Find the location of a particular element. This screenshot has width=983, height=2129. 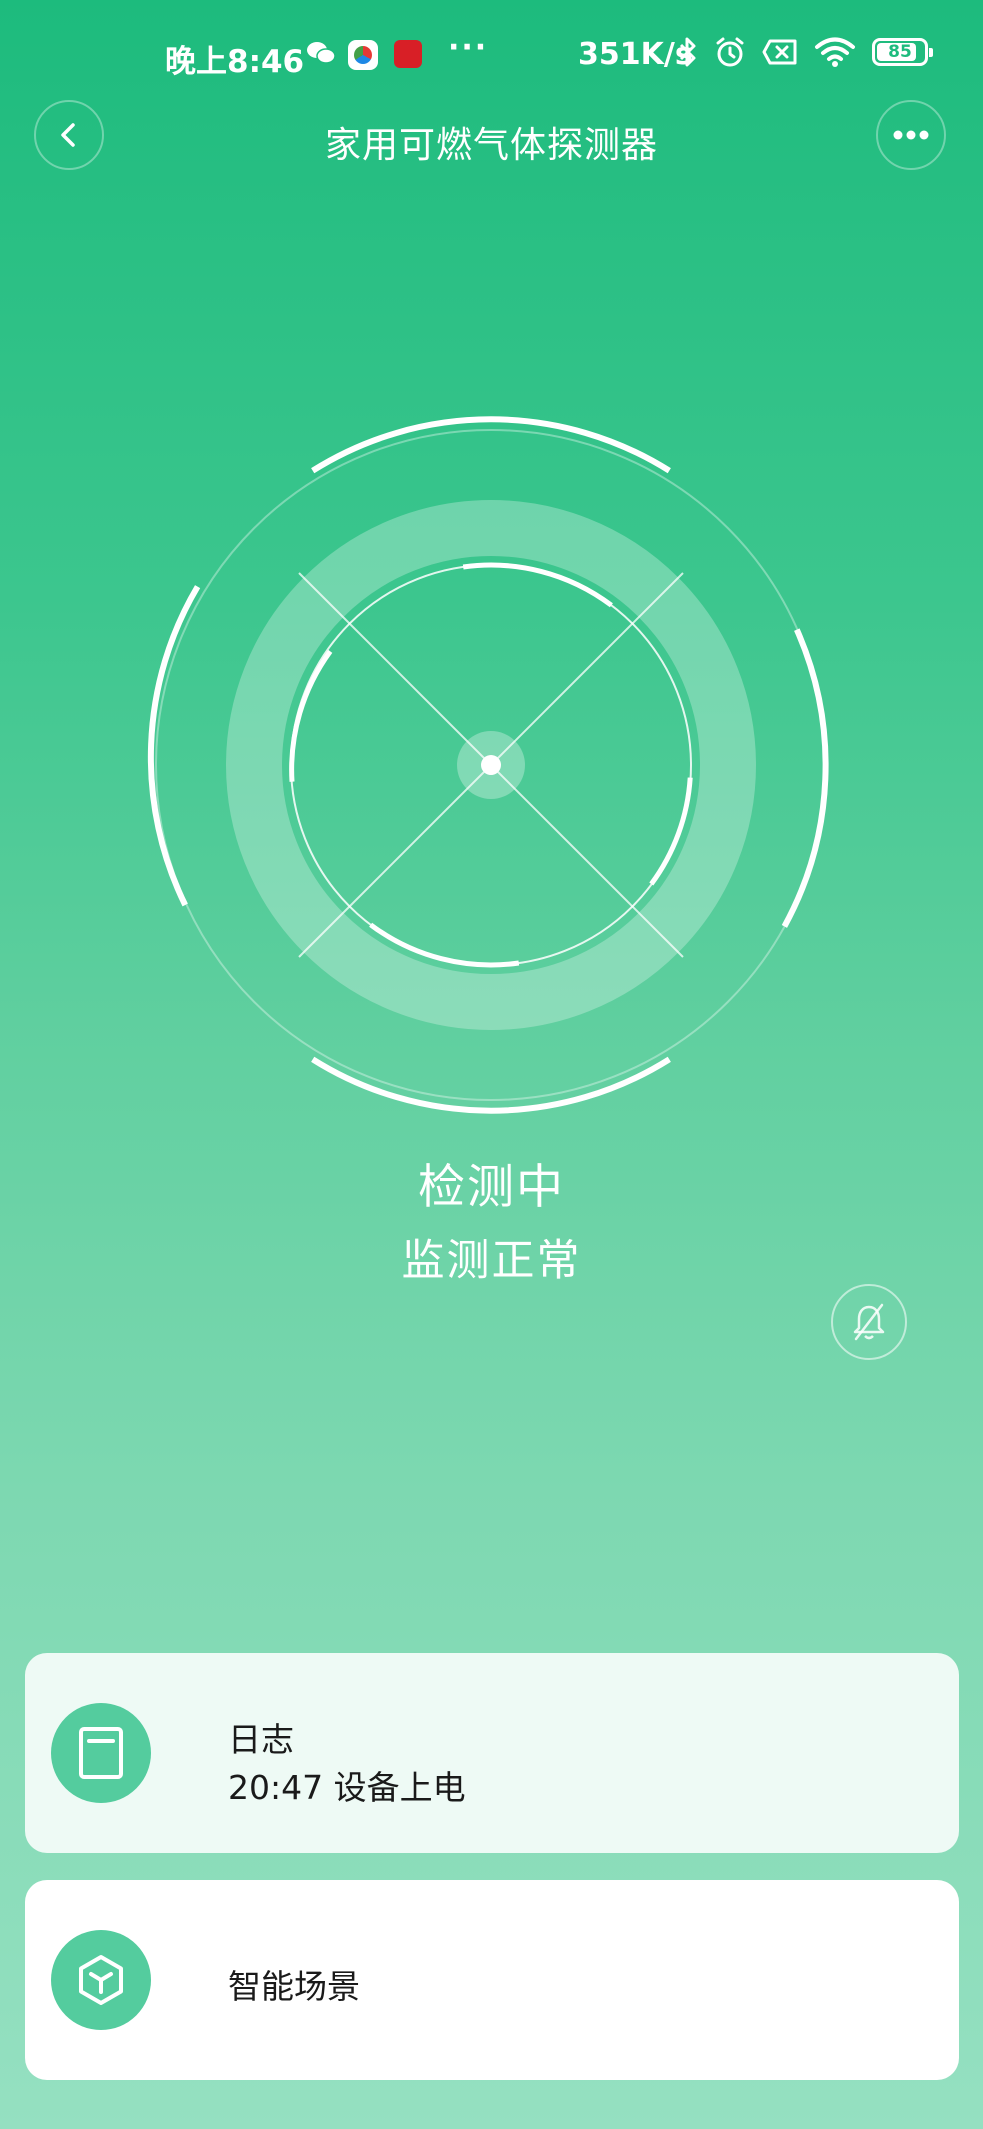

bell-off-icon is located at coordinates (869, 1322).